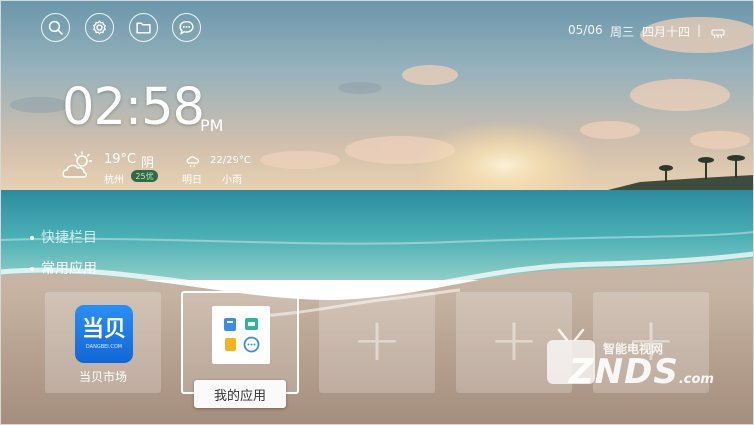 This screenshot has width=754, height=425. Describe the element at coordinates (103, 329) in the screenshot. I see `dangbei-logo-text: 当贝` at that location.